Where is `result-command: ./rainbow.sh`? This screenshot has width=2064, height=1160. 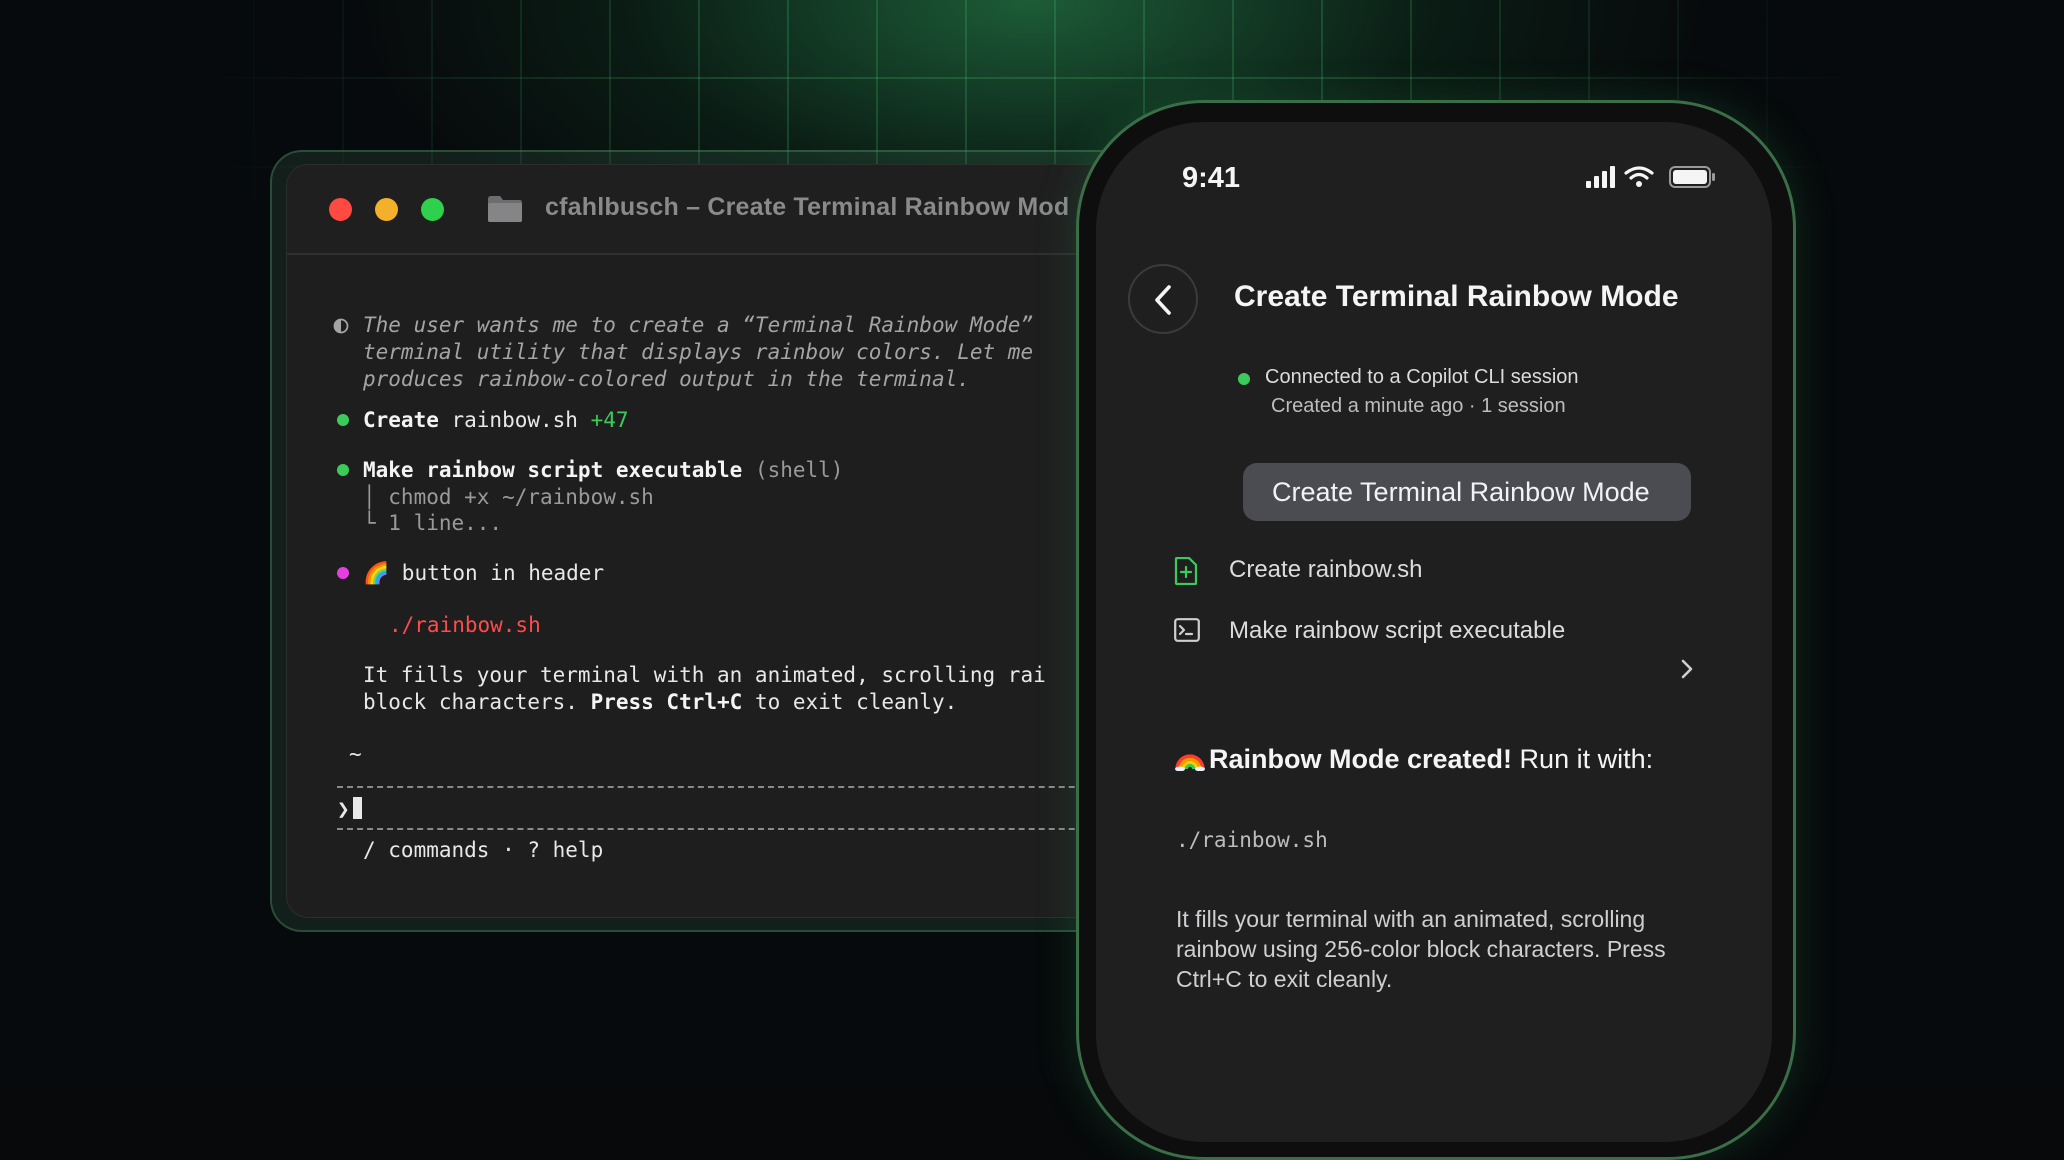 result-command: ./rainbow.sh is located at coordinates (1252, 840).